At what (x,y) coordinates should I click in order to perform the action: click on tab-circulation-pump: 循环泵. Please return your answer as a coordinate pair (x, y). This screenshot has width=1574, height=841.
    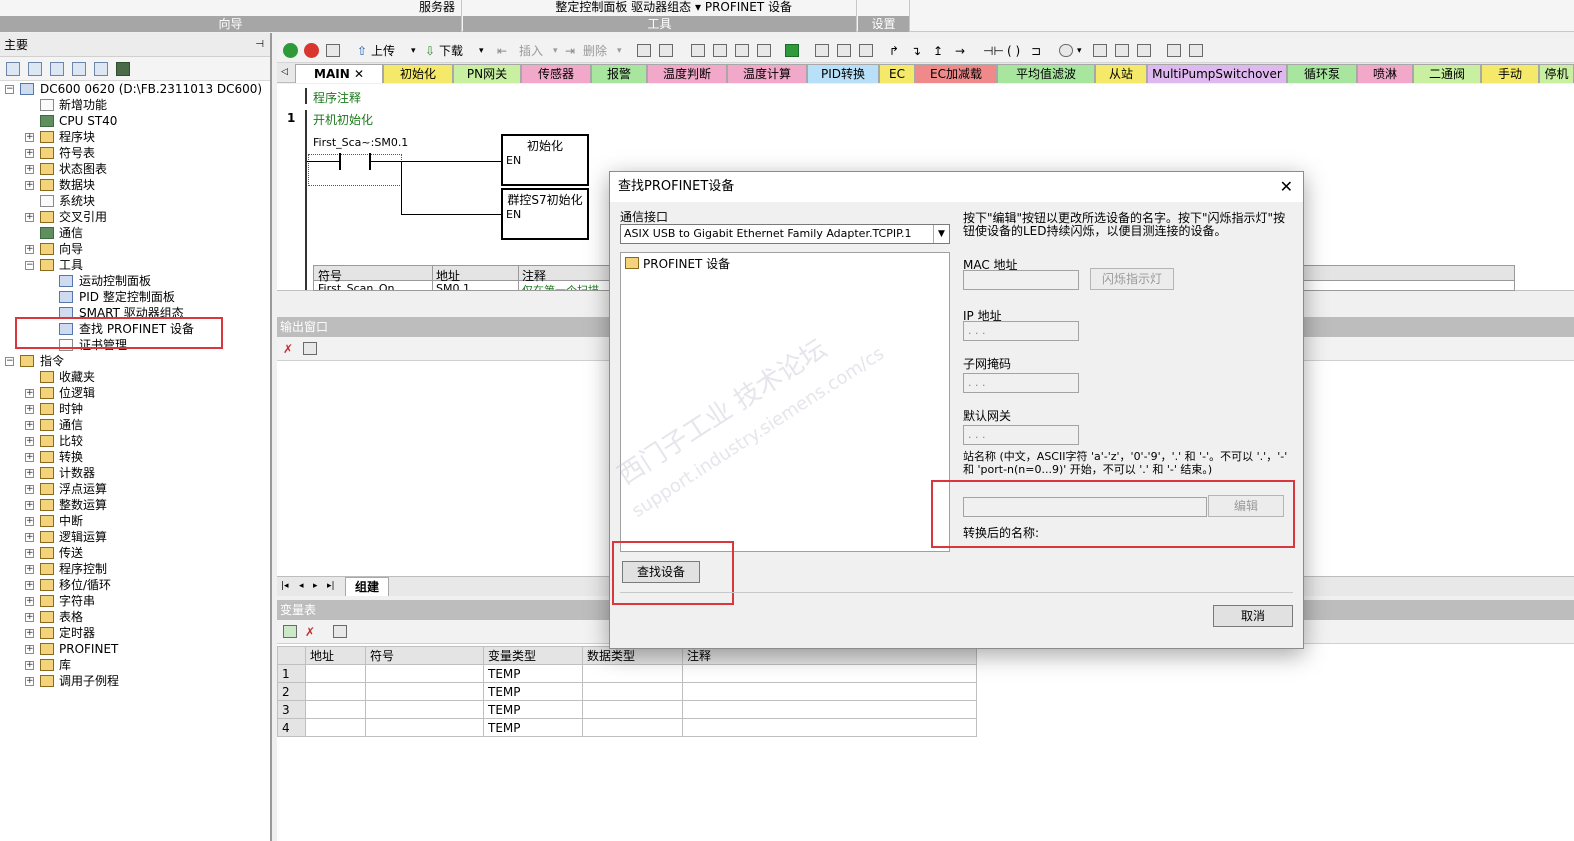
    Looking at the image, I should click on (1322, 73).